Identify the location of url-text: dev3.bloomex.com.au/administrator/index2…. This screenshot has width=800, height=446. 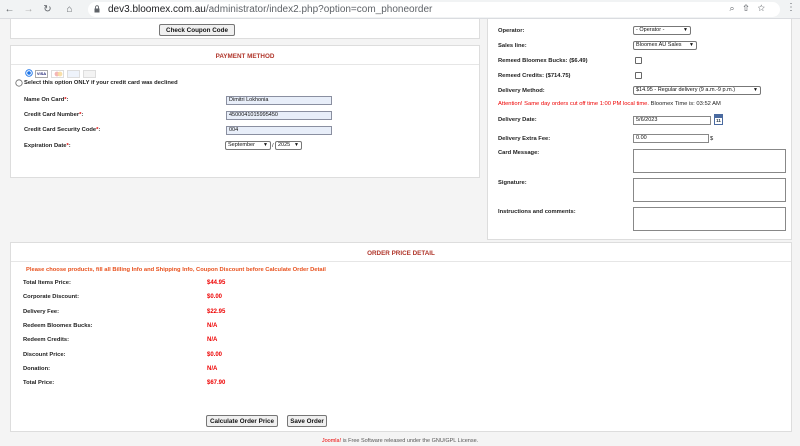
(270, 9).